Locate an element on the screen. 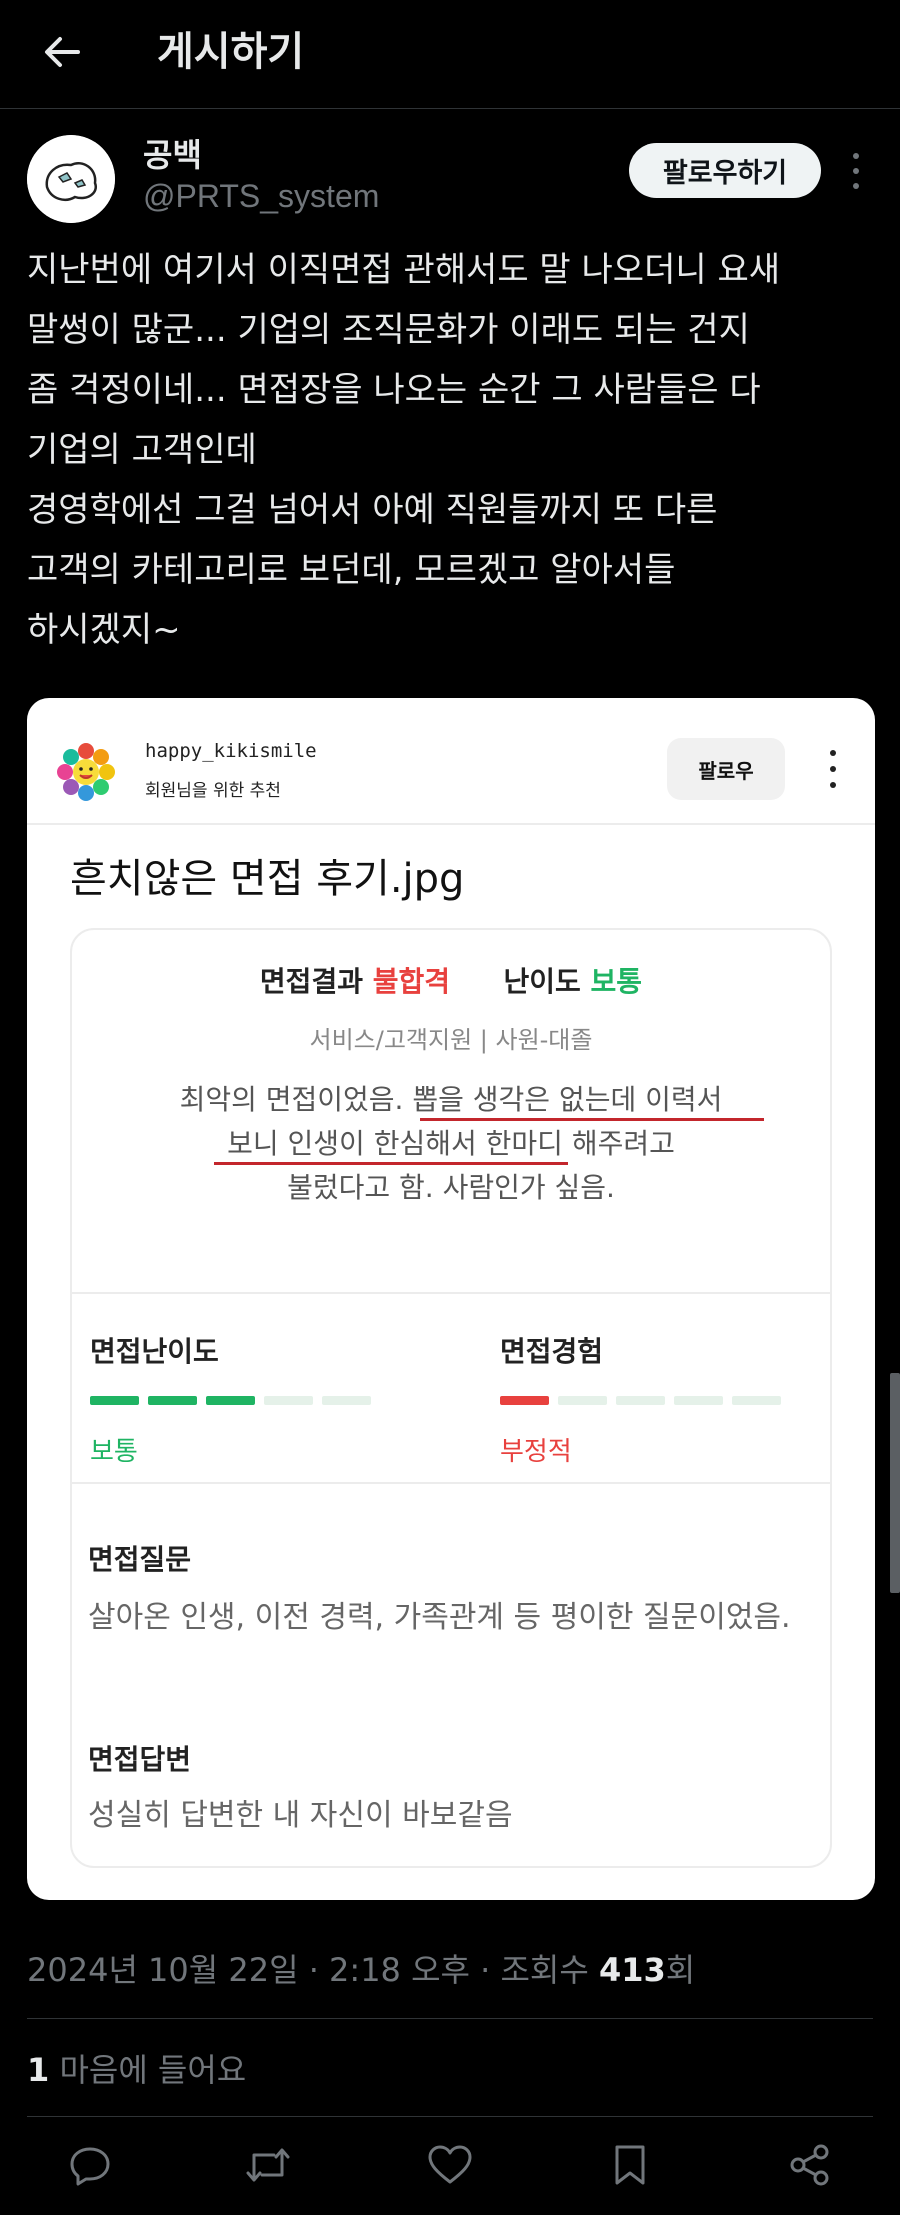 The image size is (900, 2215). back-arrow-icon is located at coordinates (62, 52).